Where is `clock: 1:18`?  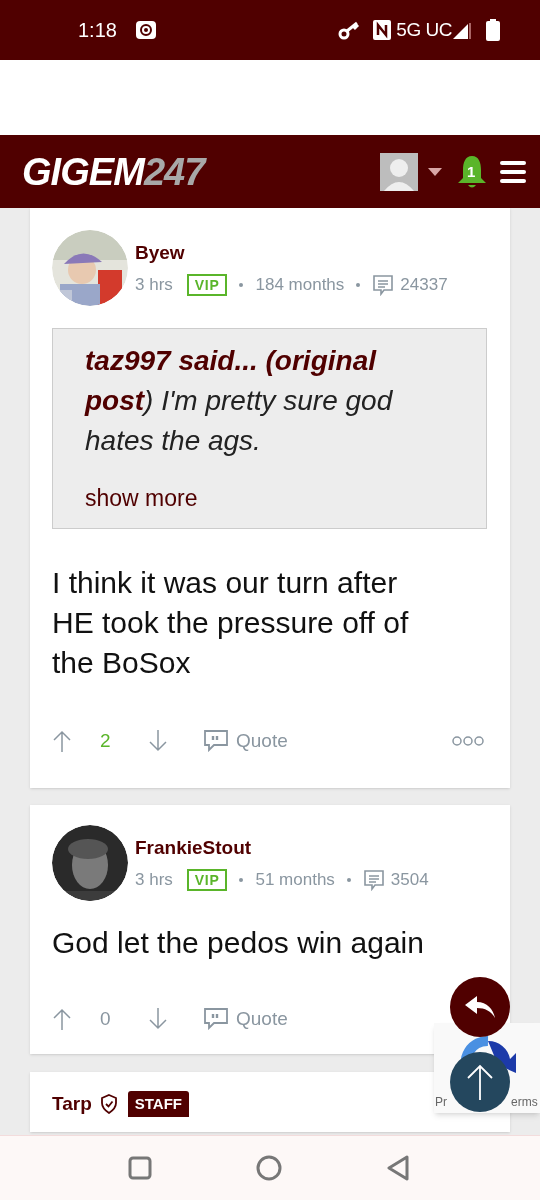
clock: 1:18 is located at coordinates (97, 30).